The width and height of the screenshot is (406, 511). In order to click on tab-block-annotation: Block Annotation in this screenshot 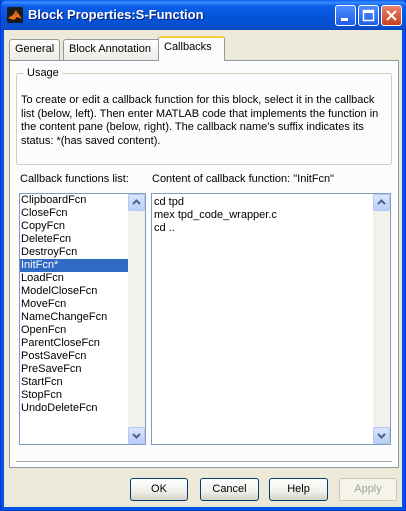, I will do `click(113, 49)`.